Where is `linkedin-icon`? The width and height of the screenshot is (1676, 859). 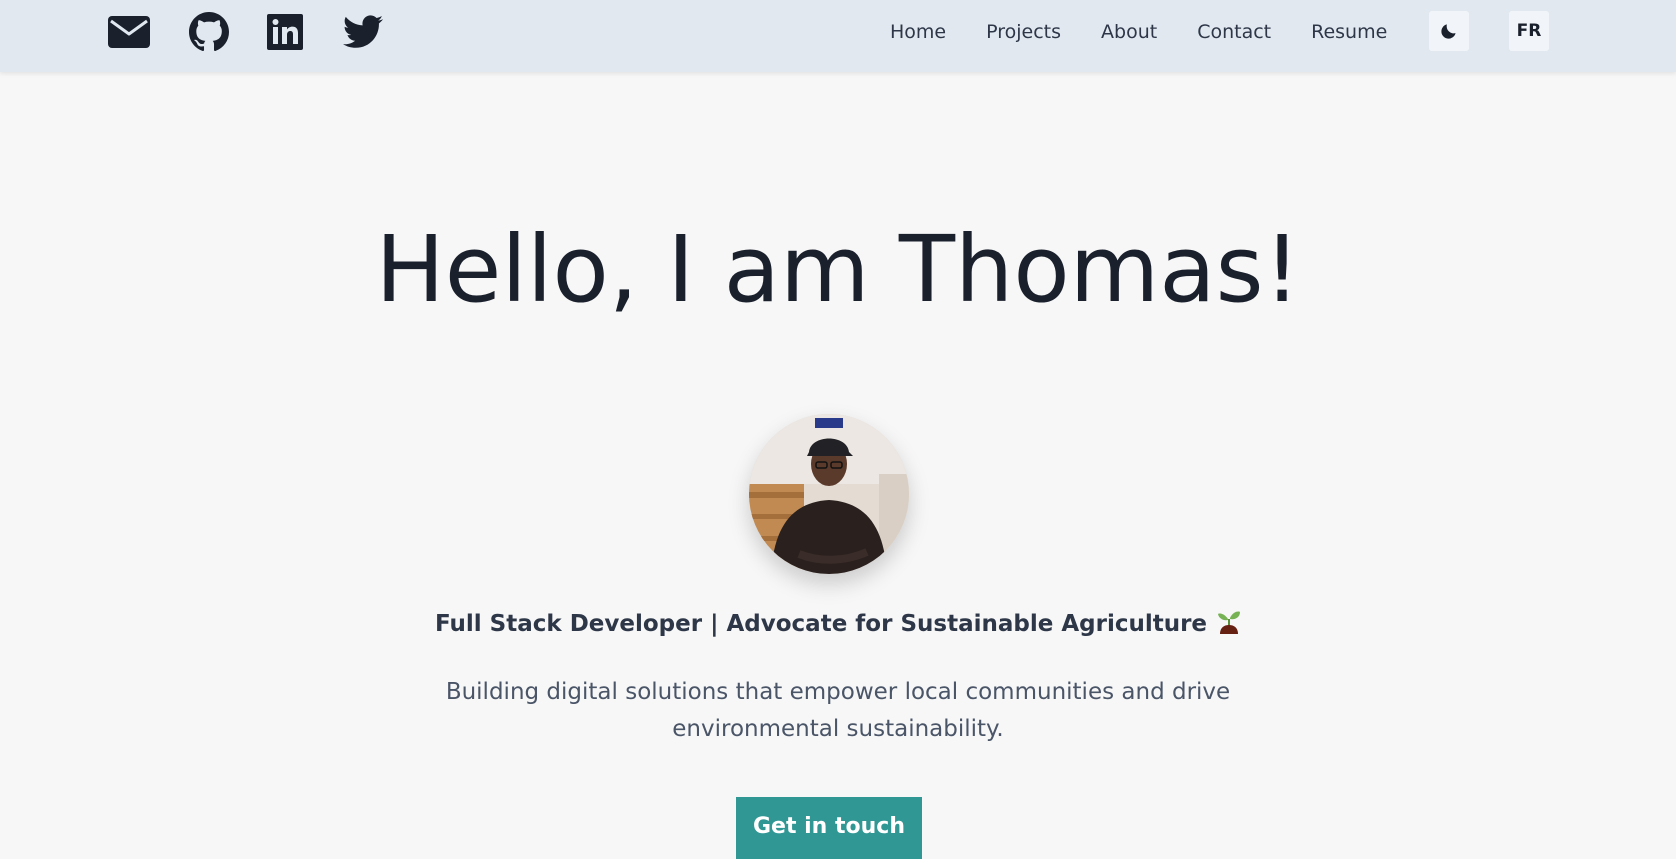 linkedin-icon is located at coordinates (285, 32).